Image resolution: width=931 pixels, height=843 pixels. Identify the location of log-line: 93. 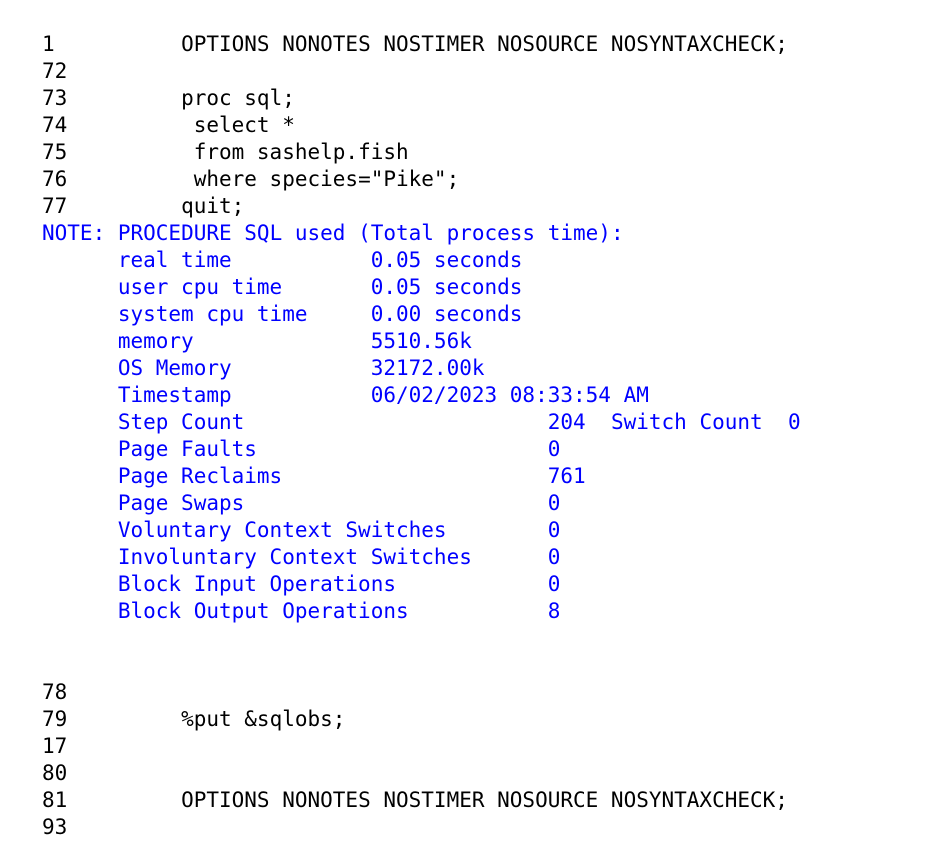
(482, 827).